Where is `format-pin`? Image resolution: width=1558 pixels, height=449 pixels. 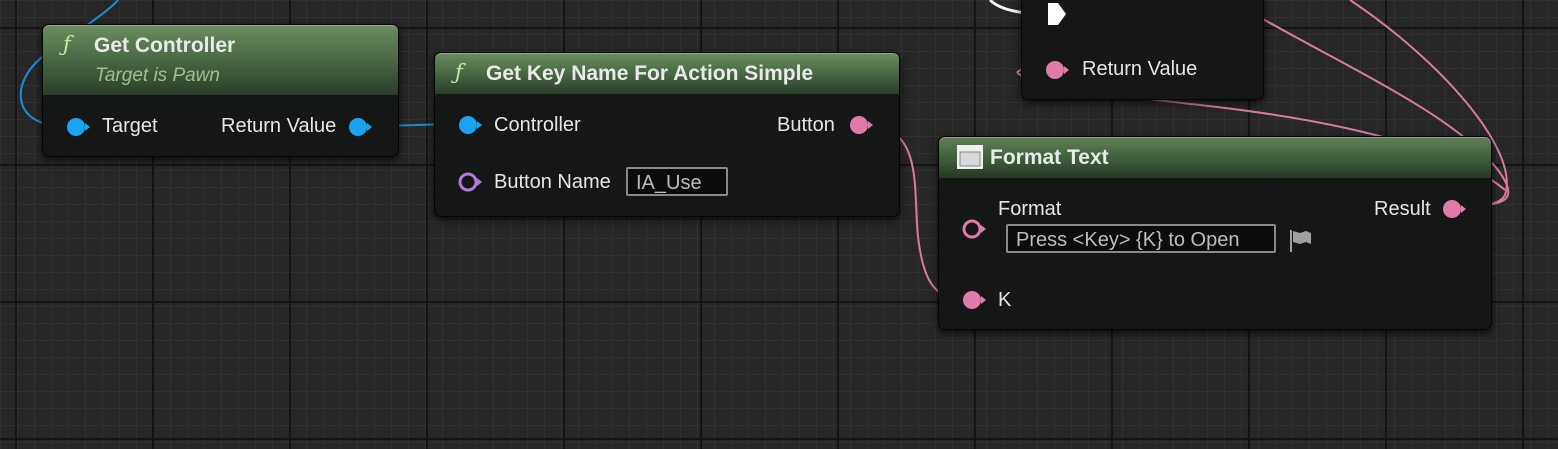
format-pin is located at coordinates (976, 229).